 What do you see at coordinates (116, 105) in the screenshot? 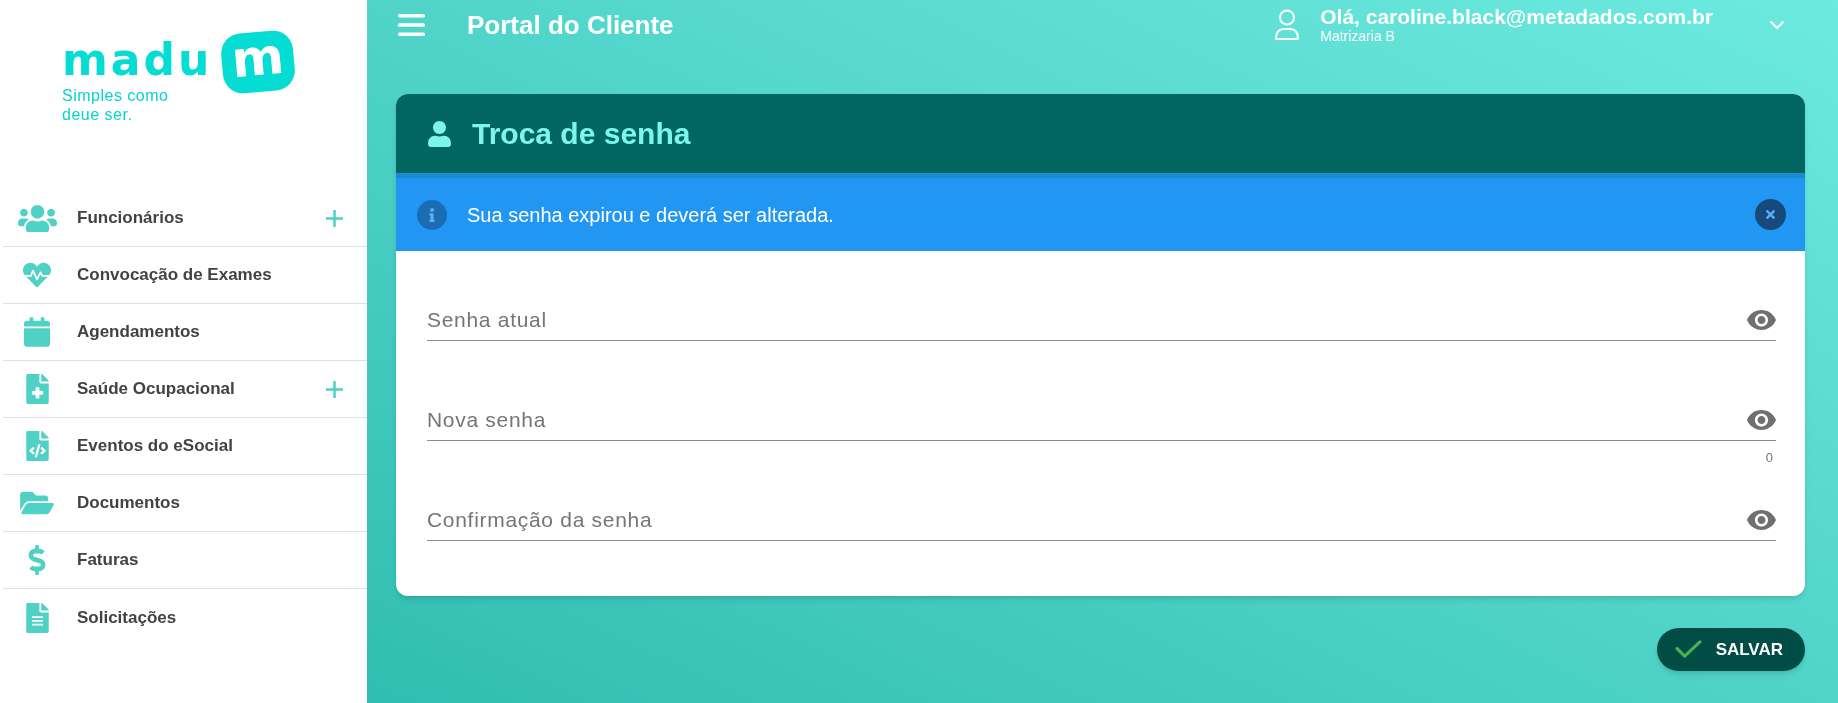
I see `logo-tagline: Simples como deue ser.` at bounding box center [116, 105].